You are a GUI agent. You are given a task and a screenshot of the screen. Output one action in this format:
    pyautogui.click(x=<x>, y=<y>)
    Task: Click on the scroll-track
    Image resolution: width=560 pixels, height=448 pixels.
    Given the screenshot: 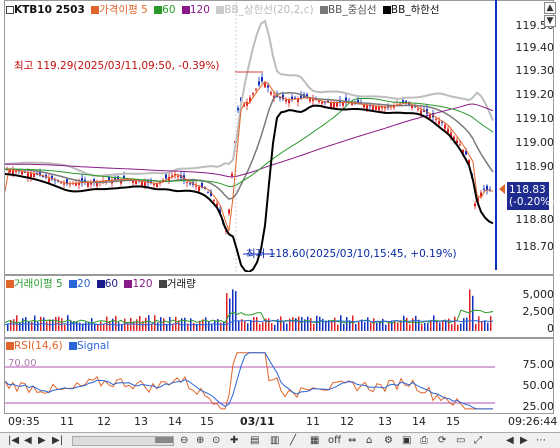 What is the action you would take?
    pyautogui.click(x=123, y=441)
    